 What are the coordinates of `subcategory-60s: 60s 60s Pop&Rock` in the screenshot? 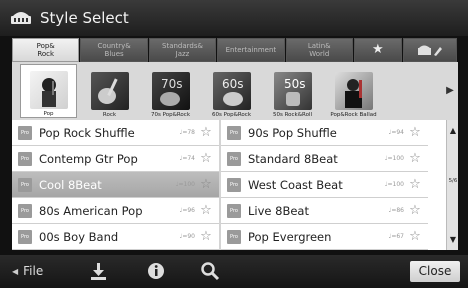 It's located at (231, 91).